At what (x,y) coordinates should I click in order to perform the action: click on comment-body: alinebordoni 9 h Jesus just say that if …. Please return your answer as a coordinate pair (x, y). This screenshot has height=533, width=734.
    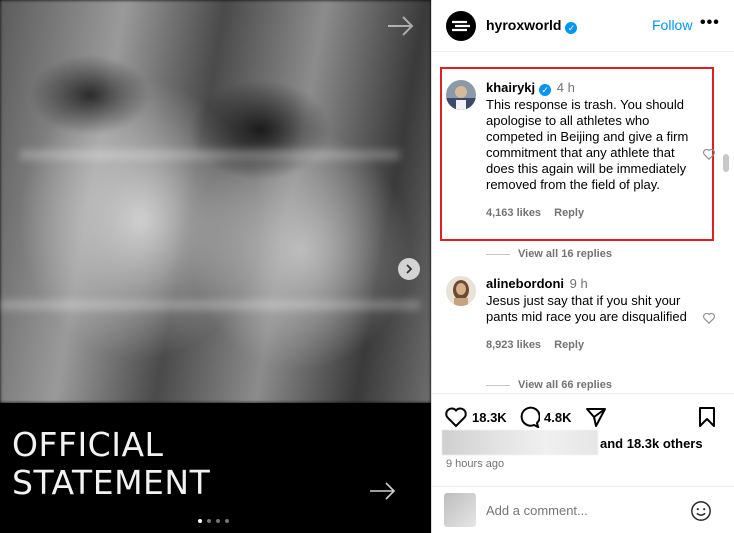
    Looking at the image, I should click on (588, 314).